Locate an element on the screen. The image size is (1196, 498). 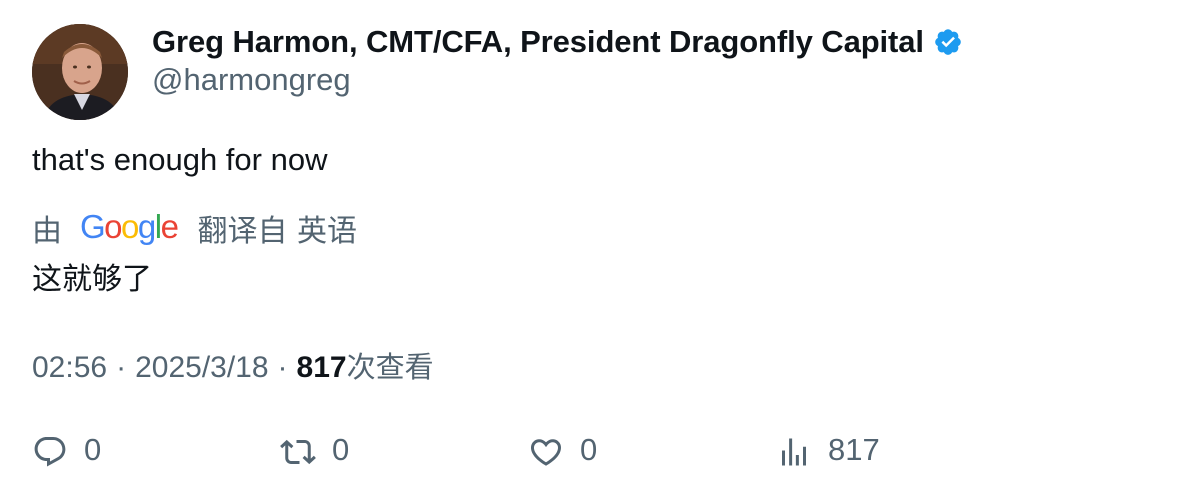
author-handle: @harmongreg is located at coordinates (251, 80).